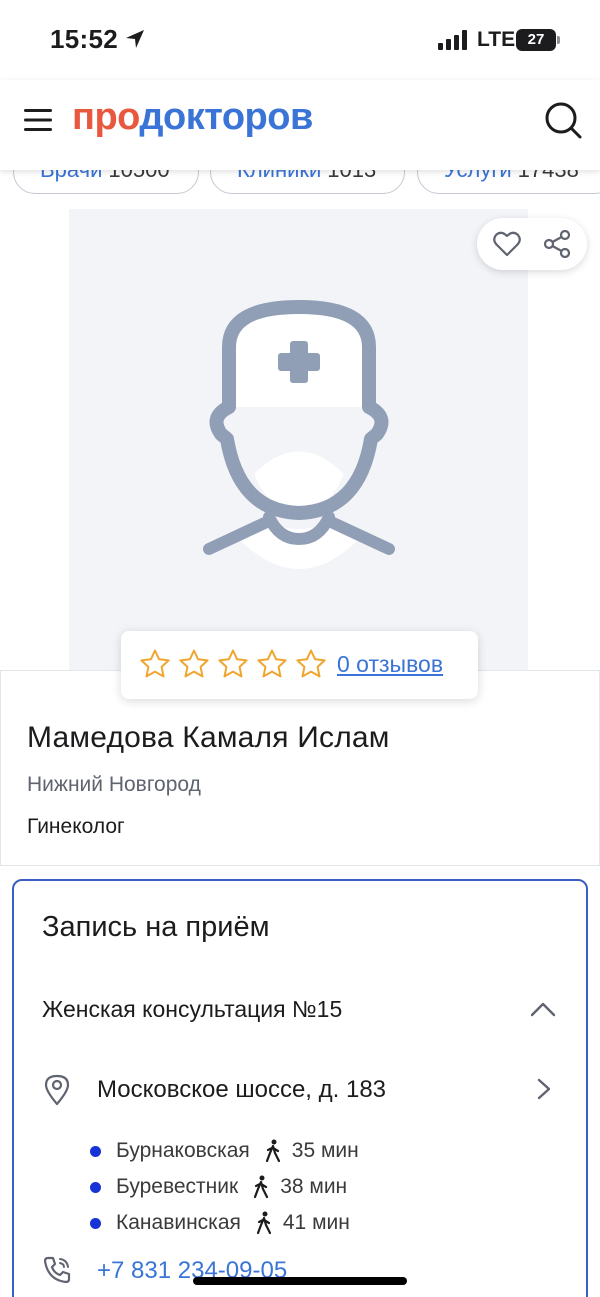 This screenshot has height=1297, width=600. What do you see at coordinates (38, 120) in the screenshot?
I see `menu-icon` at bounding box center [38, 120].